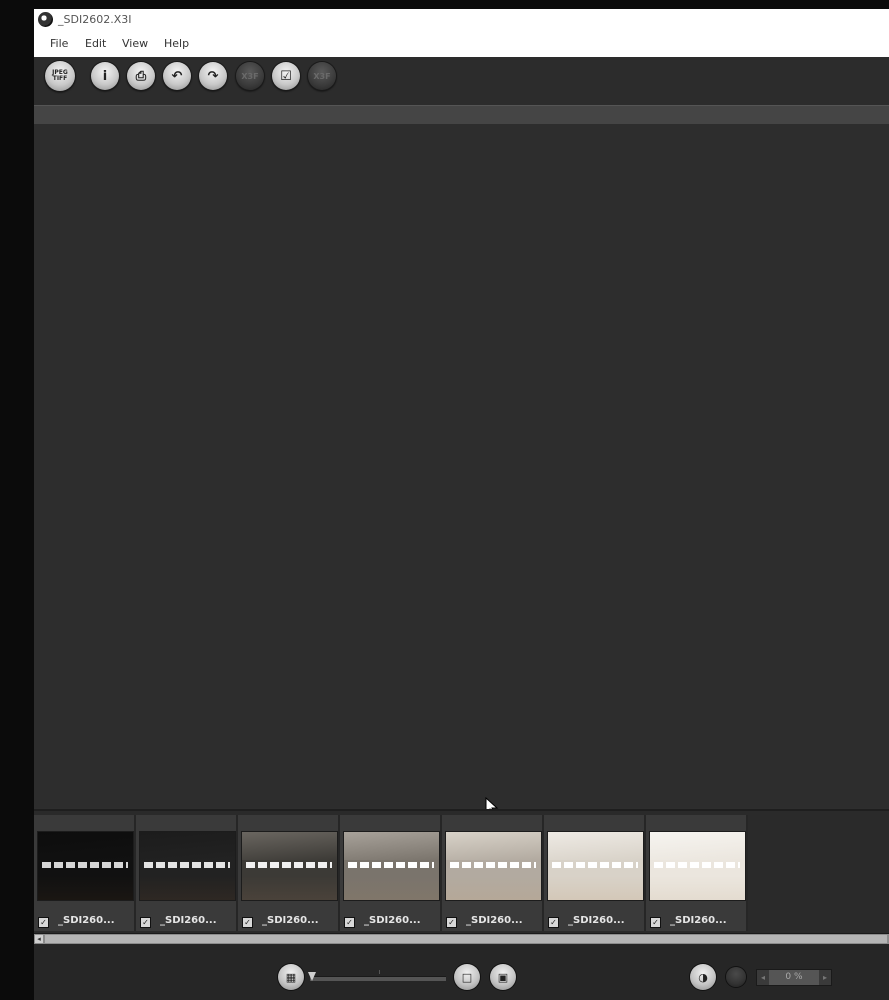 The height and width of the screenshot is (1000, 889). What do you see at coordinates (461, 81) in the screenshot?
I see `toolbar: JPEG TIFF i ⎙ ↶ ↷ X3F ☑ X3F` at bounding box center [461, 81].